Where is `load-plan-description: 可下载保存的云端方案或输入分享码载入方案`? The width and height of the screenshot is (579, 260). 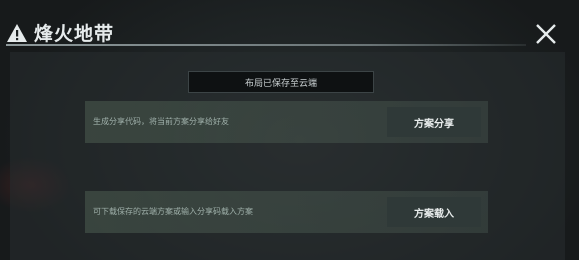
load-plan-description: 可下载保存的云端方案或输入分享码载入方案 is located at coordinates (173, 211).